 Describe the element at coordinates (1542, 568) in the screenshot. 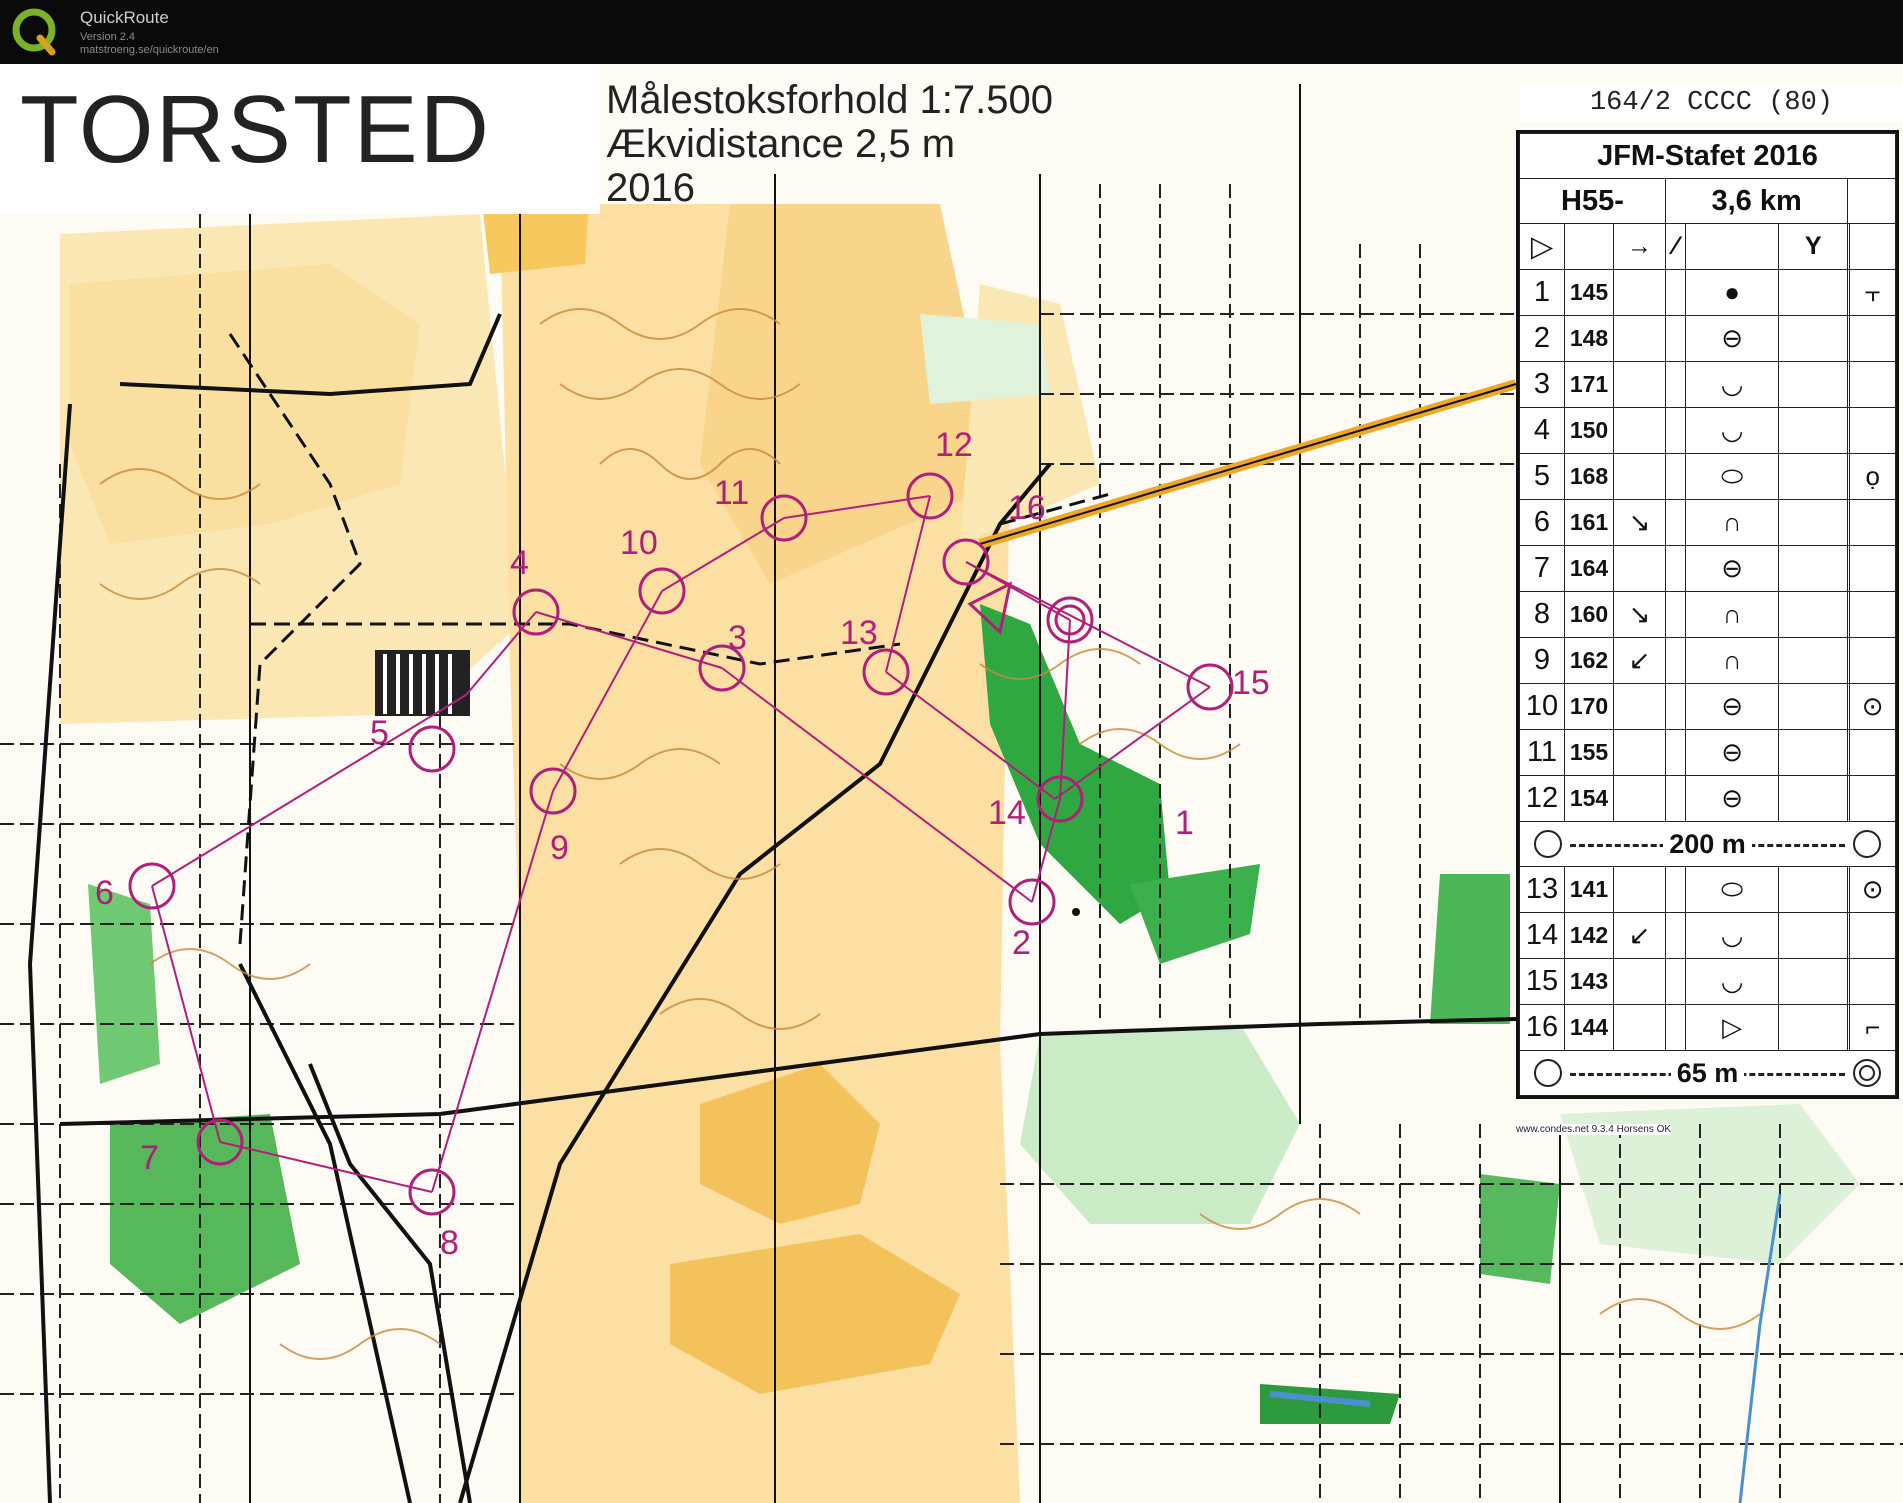

I see `control-number: 7` at that location.